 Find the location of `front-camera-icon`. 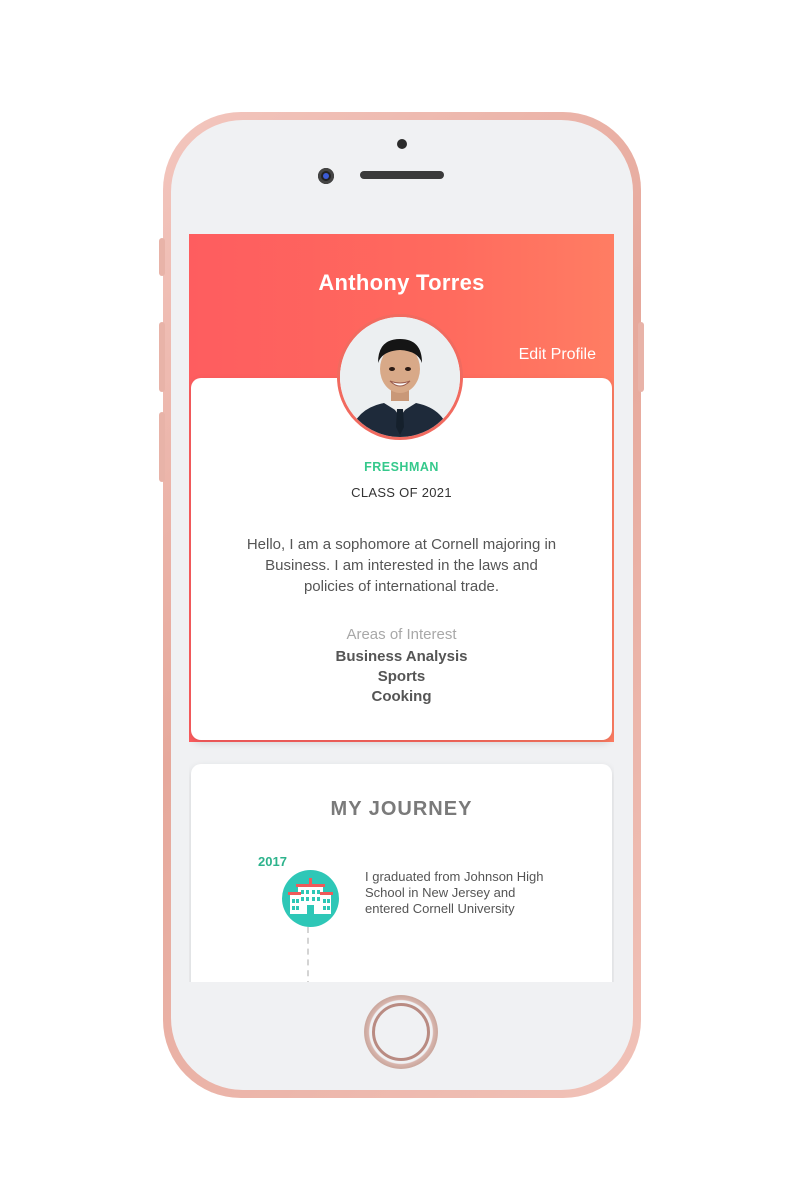

front-camera-icon is located at coordinates (326, 176).